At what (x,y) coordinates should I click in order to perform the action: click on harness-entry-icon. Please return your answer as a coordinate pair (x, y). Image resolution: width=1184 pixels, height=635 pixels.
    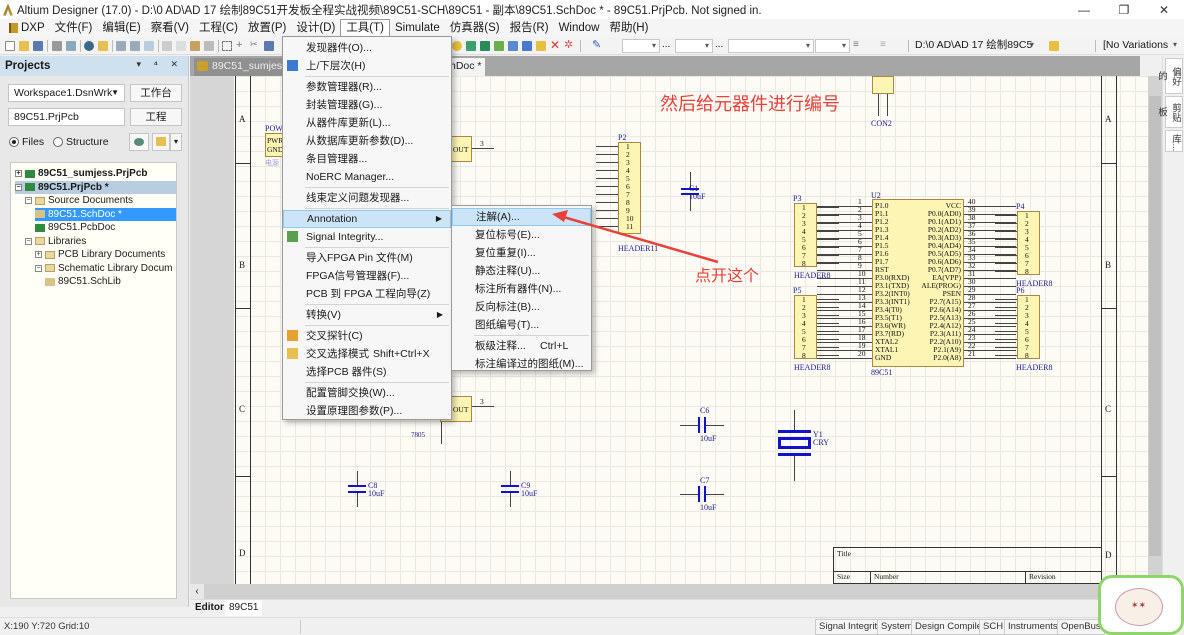
    Looking at the image, I should click on (527, 46).